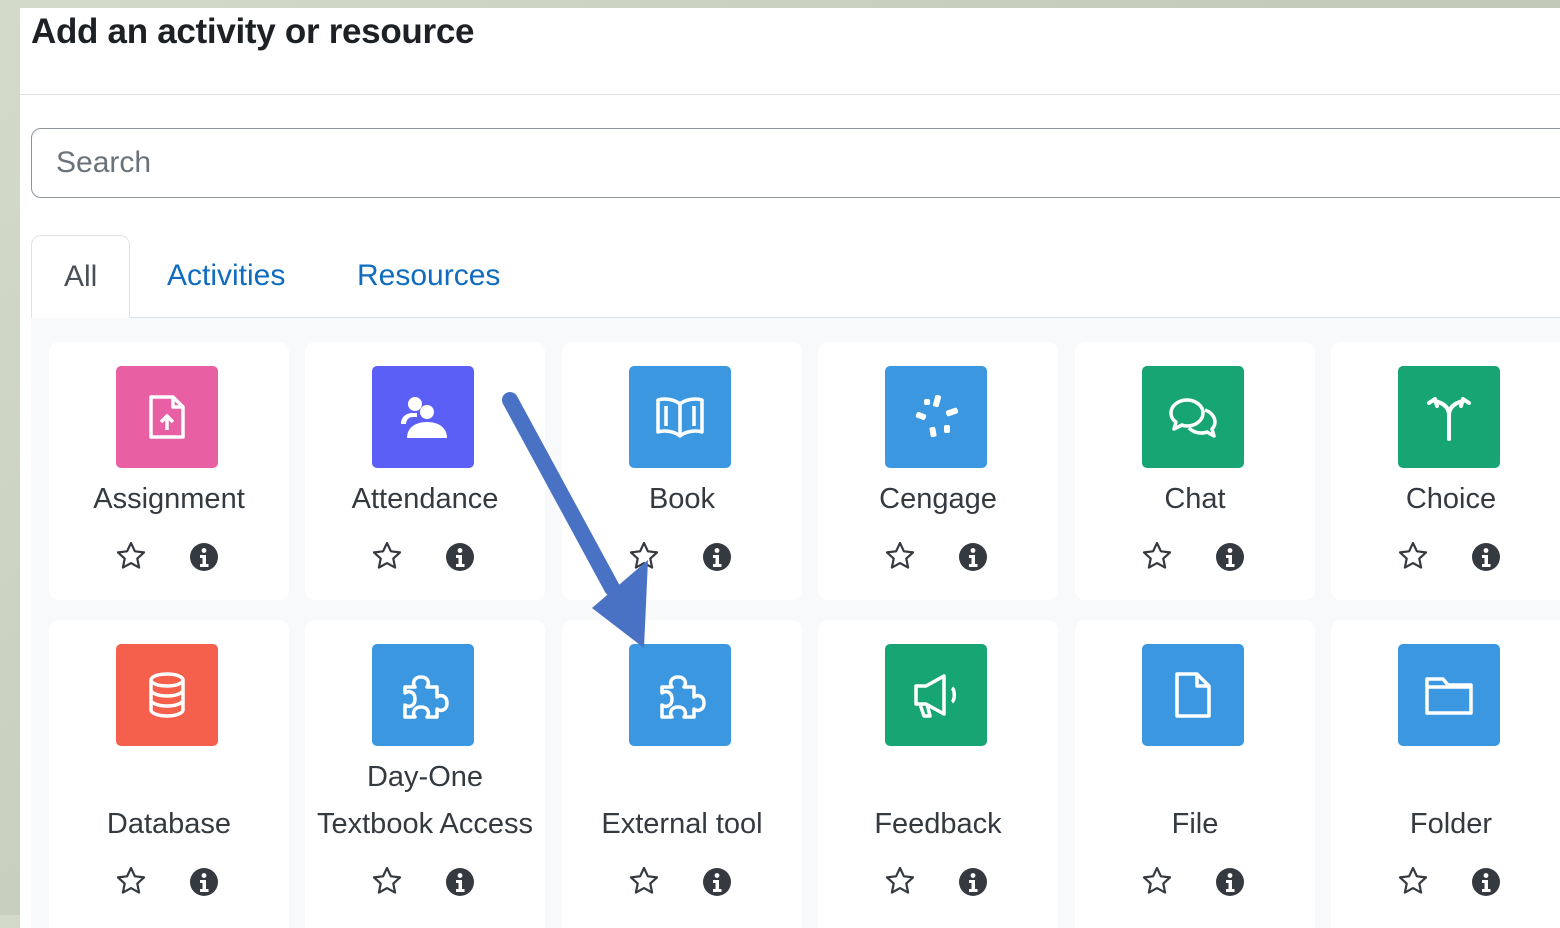 Image resolution: width=1560 pixels, height=928 pixels. I want to click on module-label: Database, so click(169, 824).